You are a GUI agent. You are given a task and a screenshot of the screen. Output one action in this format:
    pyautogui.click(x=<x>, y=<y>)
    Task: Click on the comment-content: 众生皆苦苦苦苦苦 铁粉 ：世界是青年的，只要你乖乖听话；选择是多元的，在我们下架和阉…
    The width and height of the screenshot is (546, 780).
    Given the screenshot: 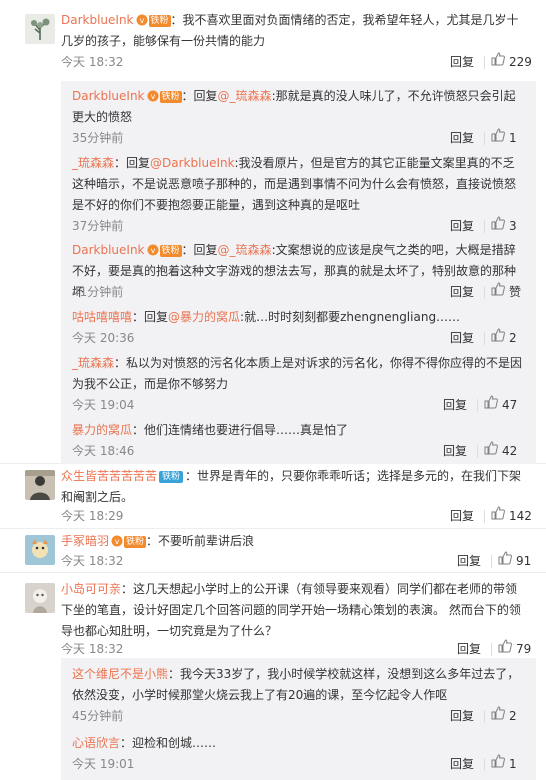 What is the action you would take?
    pyautogui.click(x=293, y=487)
    